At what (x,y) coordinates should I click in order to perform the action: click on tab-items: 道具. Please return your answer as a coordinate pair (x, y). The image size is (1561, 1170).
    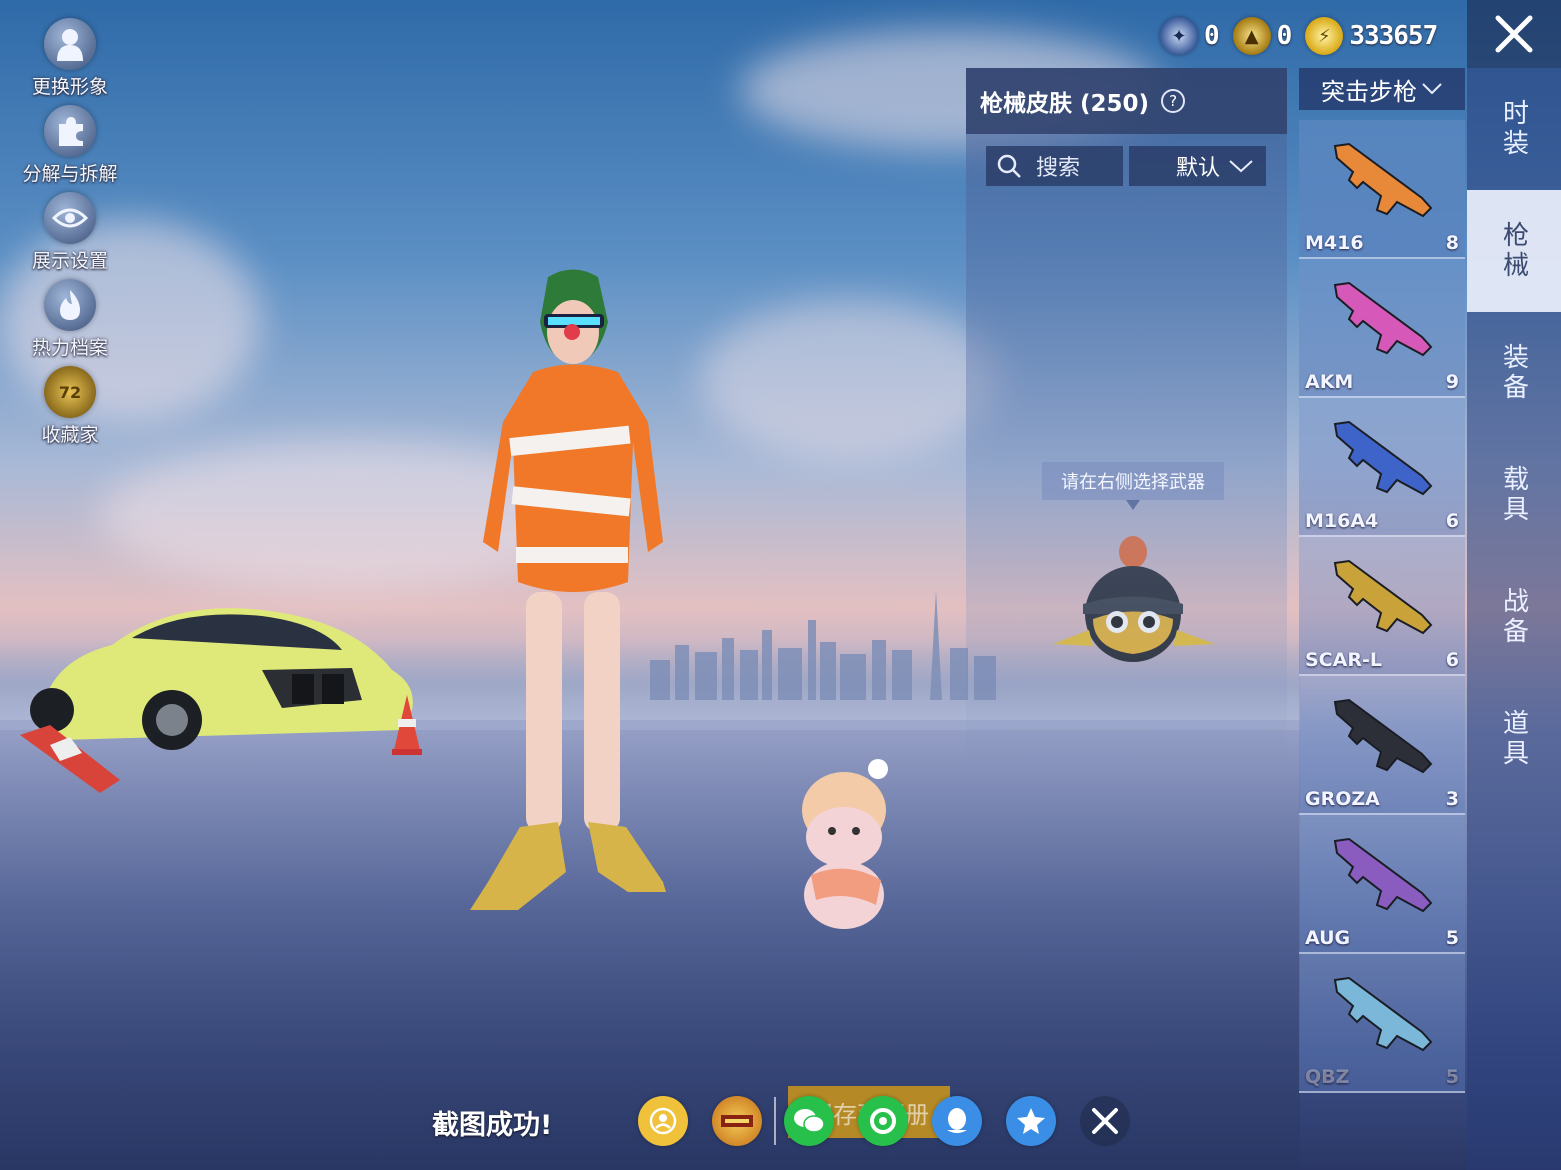
    Looking at the image, I should click on (1514, 739).